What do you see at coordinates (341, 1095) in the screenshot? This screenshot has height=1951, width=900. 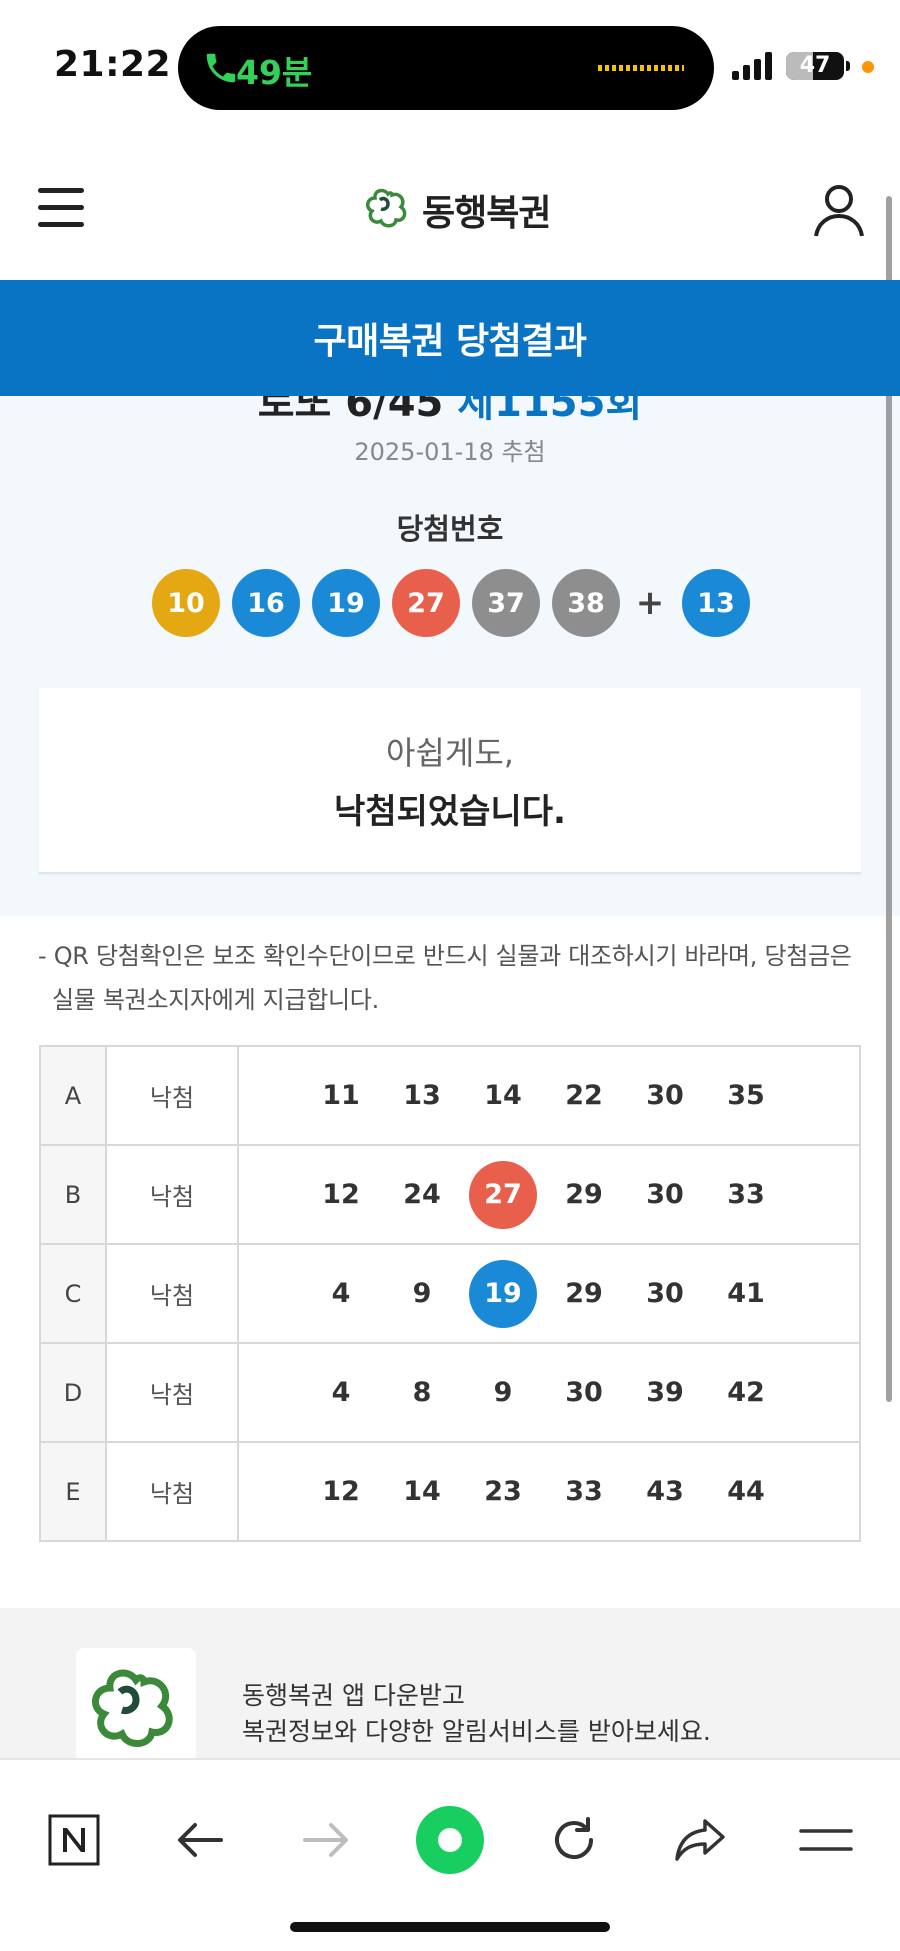 I see `ticket-number: 11` at bounding box center [341, 1095].